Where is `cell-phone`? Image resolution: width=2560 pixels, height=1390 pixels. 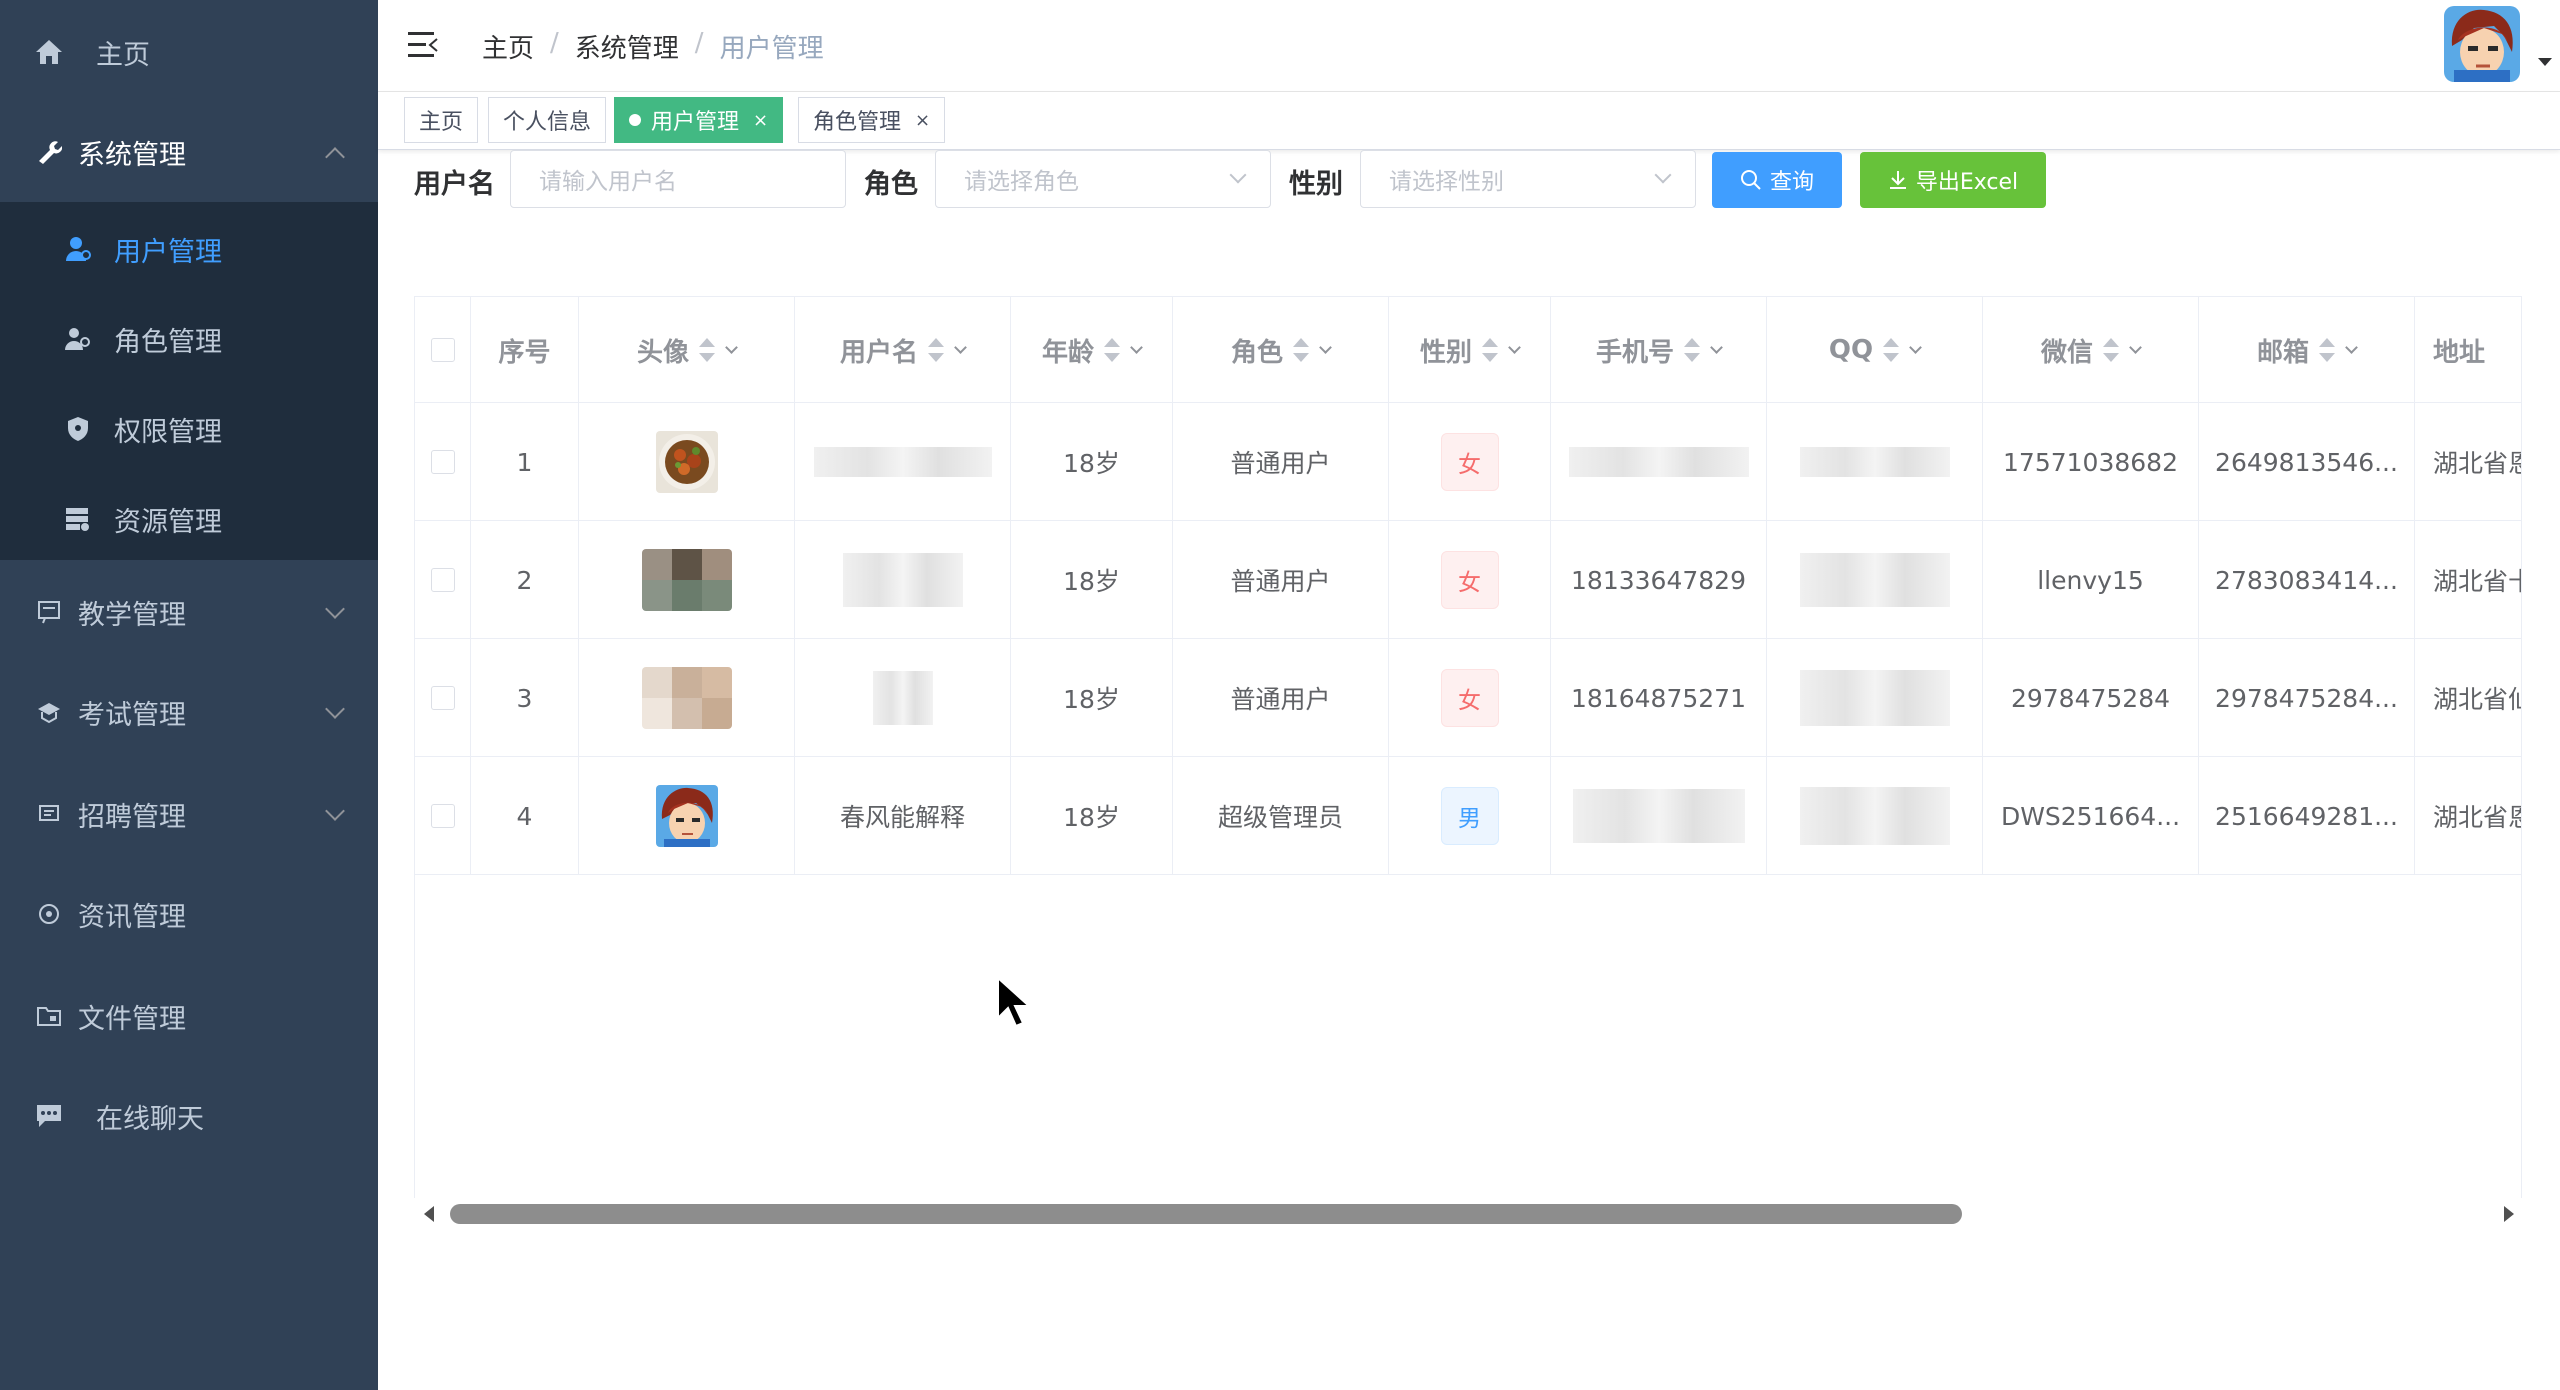
cell-phone is located at coordinates (1659, 816).